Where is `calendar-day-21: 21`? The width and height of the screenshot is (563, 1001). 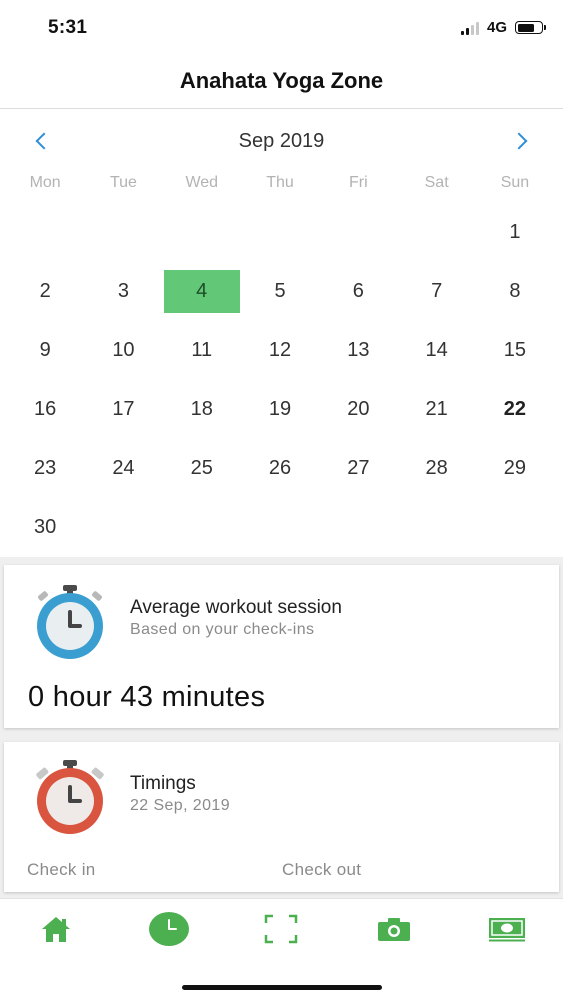 calendar-day-21: 21 is located at coordinates (436, 409).